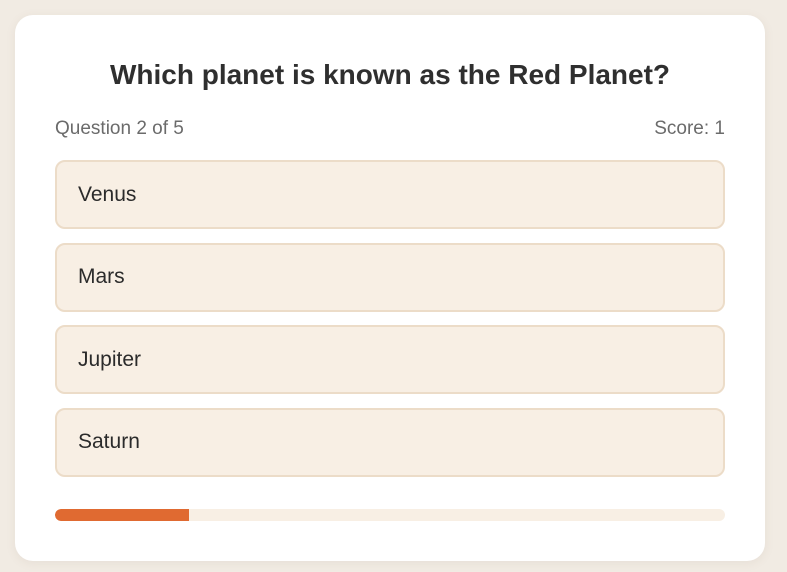 The height and width of the screenshot is (572, 787). I want to click on progress-bar, so click(390, 515).